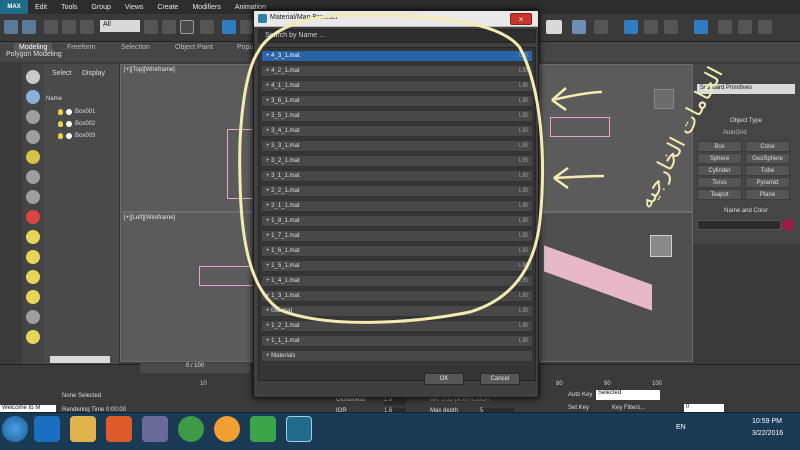  Describe the element at coordinates (680, 138) in the screenshot. I see `arabic-annotation: الخامات الخارجيه` at that location.